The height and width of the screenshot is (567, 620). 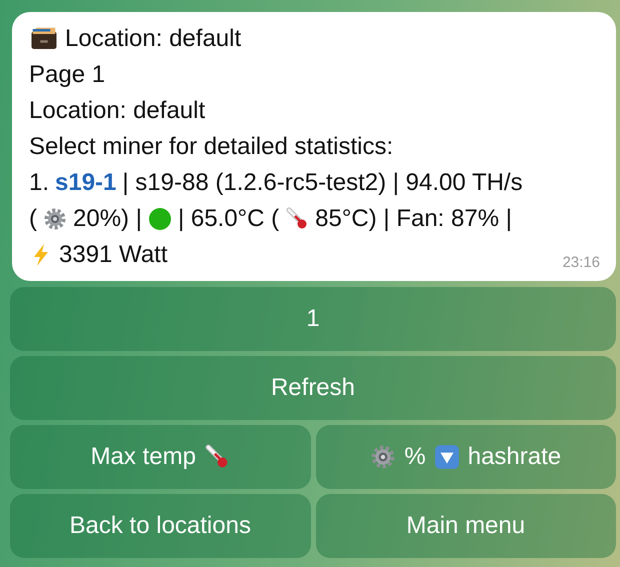 I want to click on keyboard-button: Main menu, so click(x=466, y=526).